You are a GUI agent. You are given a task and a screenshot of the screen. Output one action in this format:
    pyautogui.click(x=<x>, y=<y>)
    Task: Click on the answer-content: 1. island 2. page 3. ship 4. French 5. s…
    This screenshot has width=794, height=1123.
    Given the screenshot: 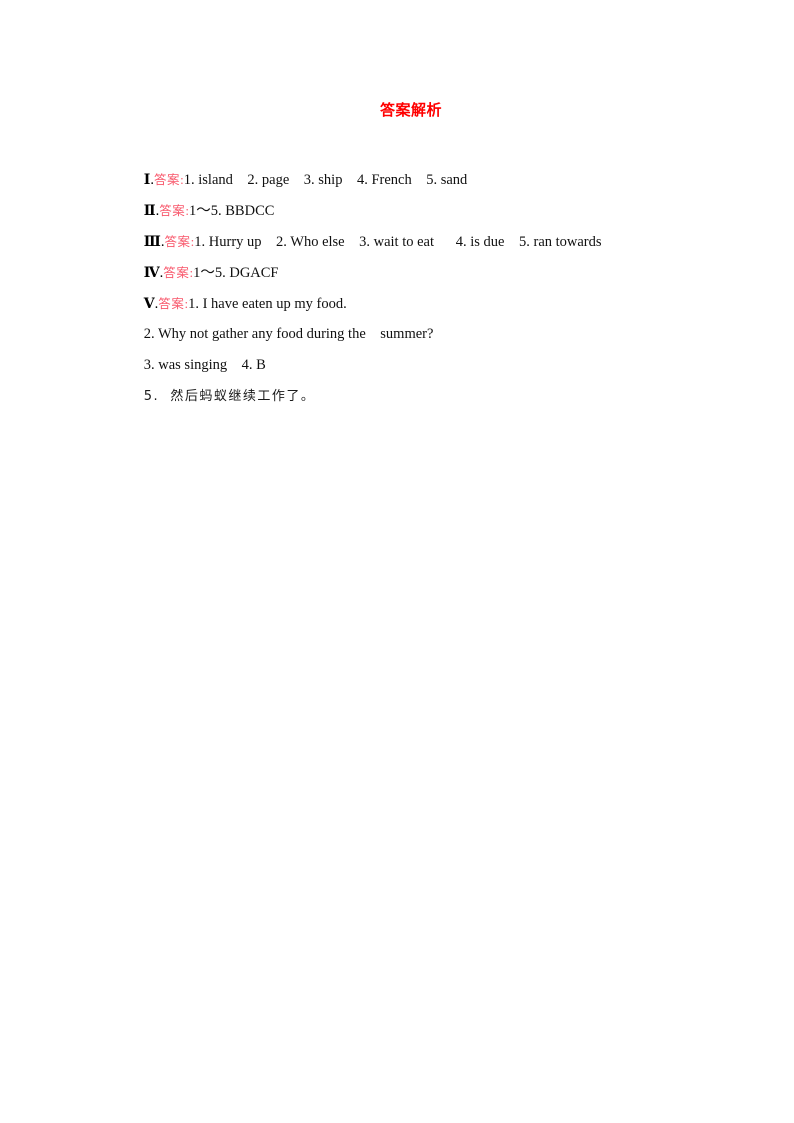 What is the action you would take?
    pyautogui.click(x=325, y=180)
    